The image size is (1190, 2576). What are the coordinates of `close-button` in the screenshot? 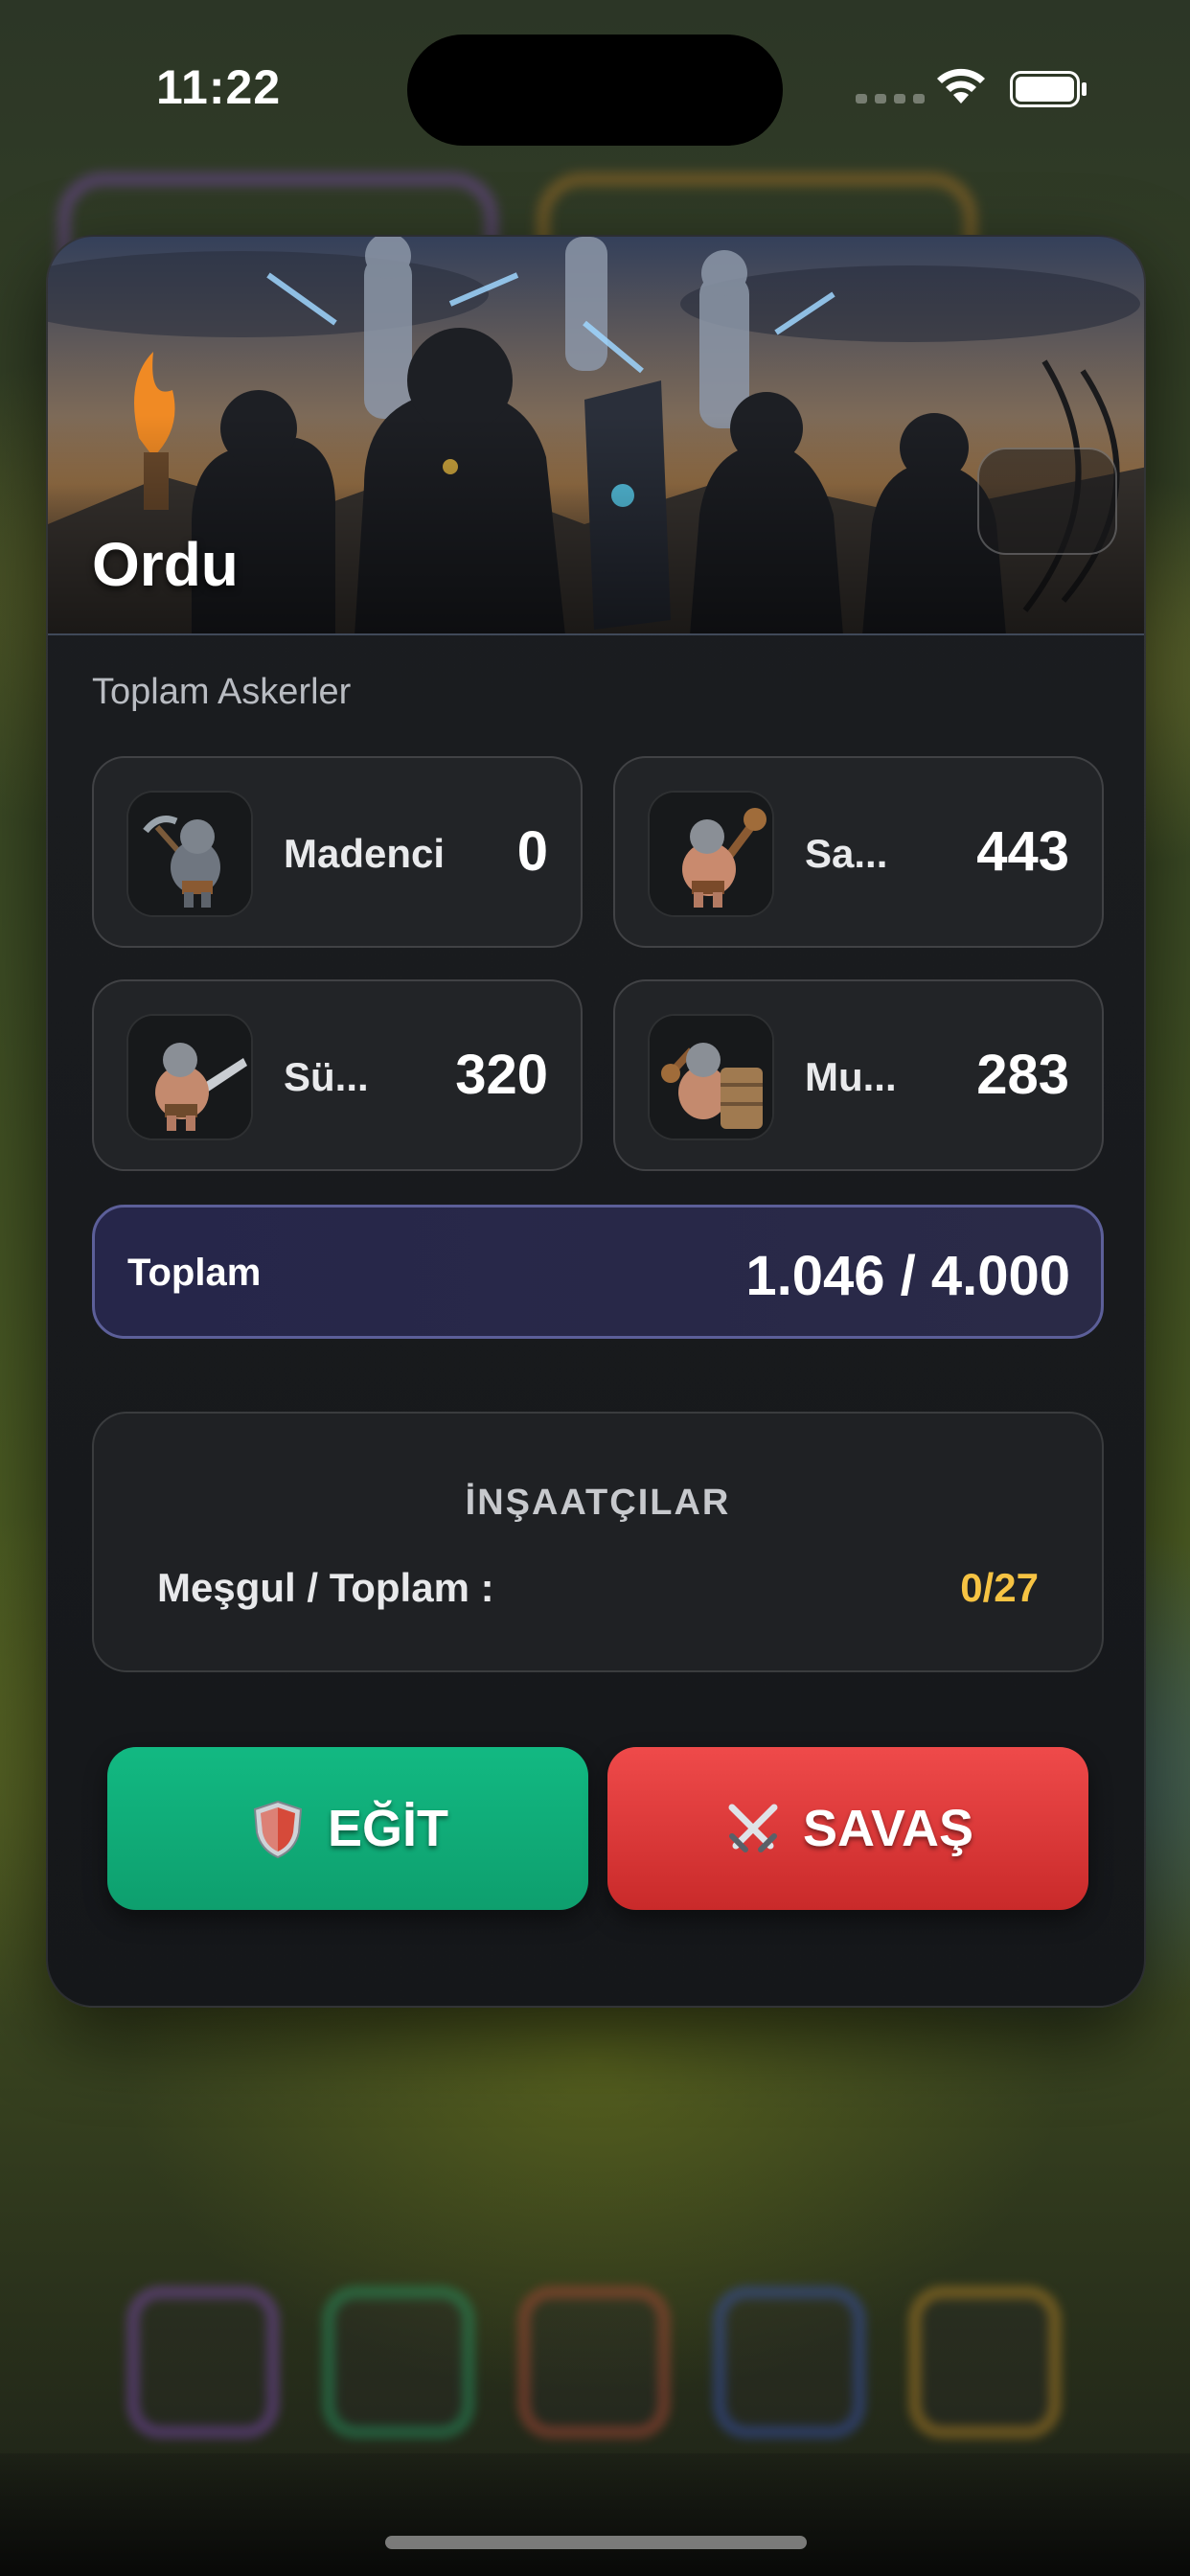 It's located at (1047, 502).